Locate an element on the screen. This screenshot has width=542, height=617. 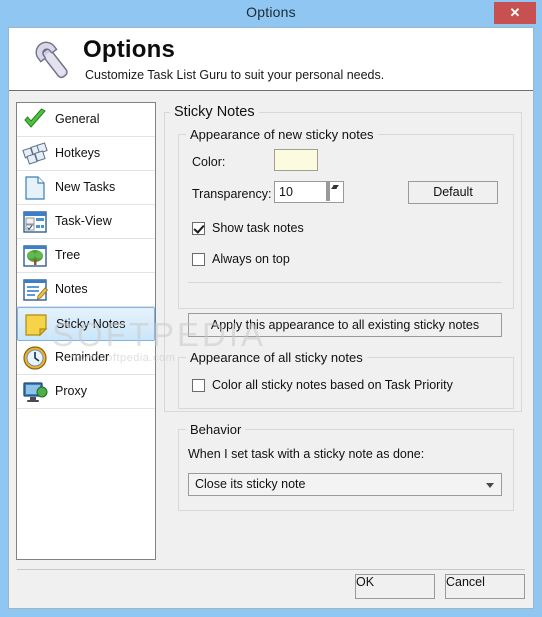
green-check-icon is located at coordinates (35, 118).